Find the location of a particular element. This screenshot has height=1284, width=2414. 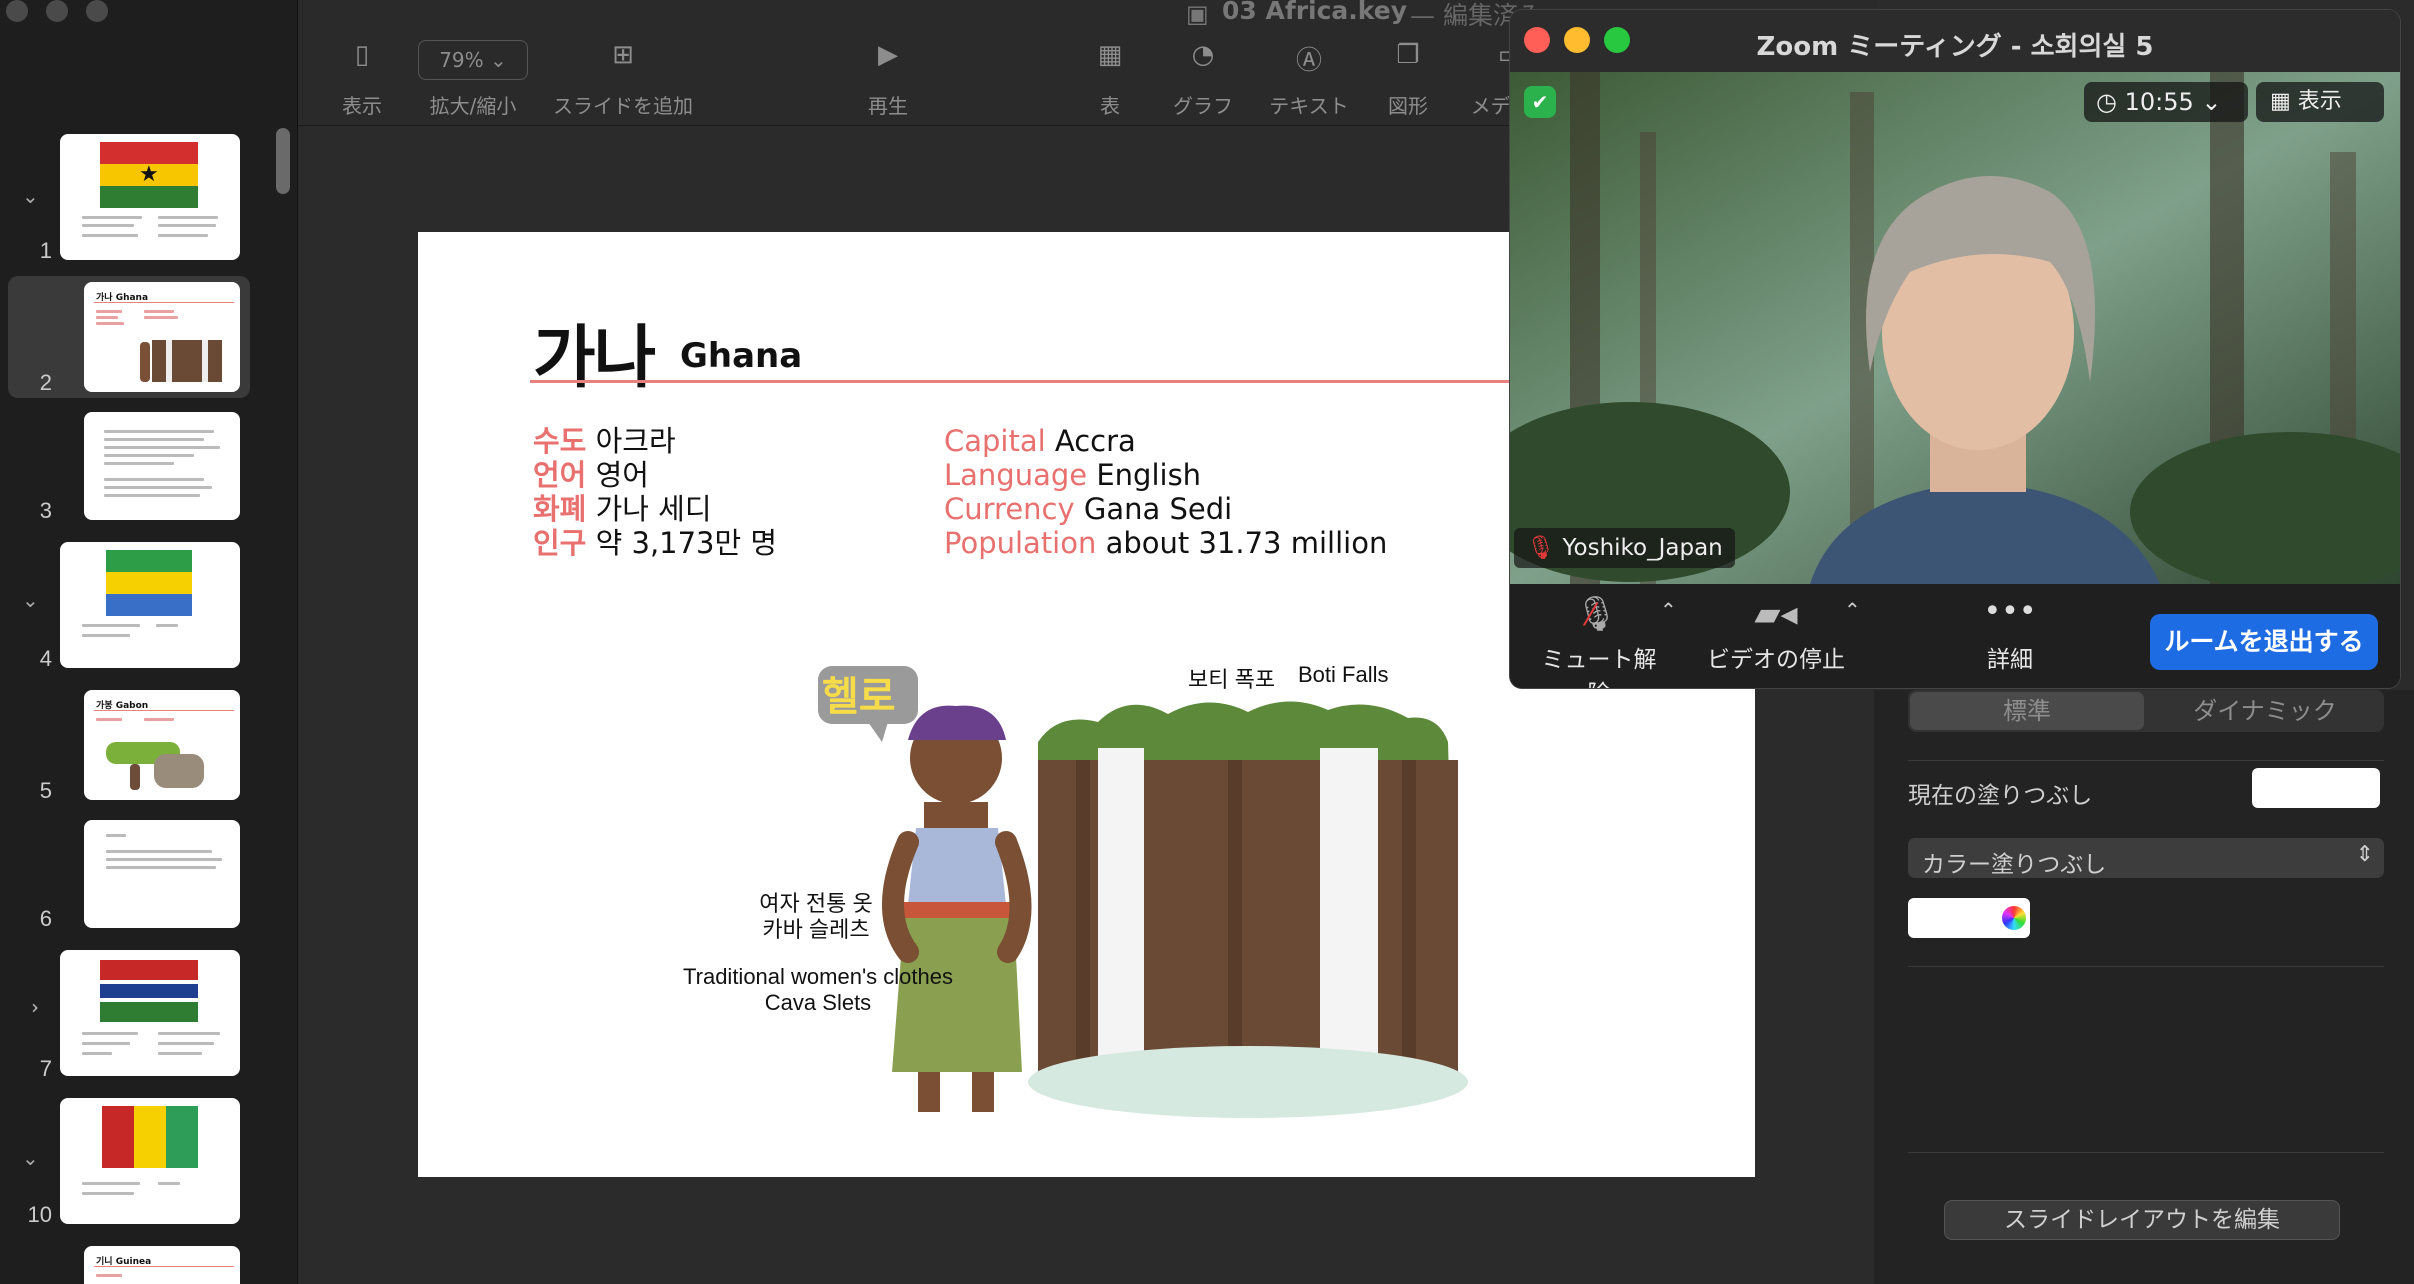

info-row: Language English is located at coordinates (1073, 475).